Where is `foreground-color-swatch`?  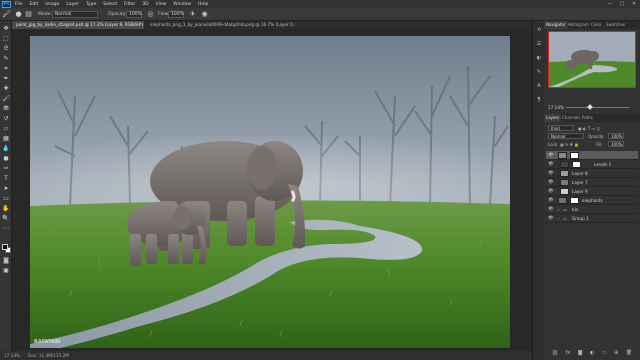 foreground-color-swatch is located at coordinates (5, 247).